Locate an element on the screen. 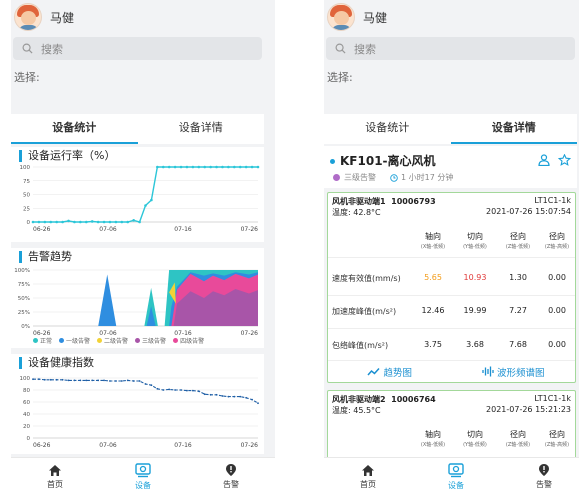 The height and width of the screenshot is (495, 579). y-tick-label: 50 is located at coordinates (26, 196).